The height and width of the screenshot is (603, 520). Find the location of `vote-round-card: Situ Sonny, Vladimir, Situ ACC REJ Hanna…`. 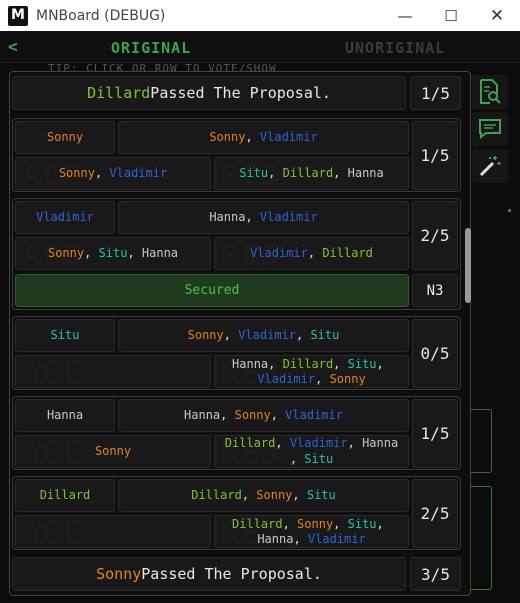

vote-round-card: Situ Sonny, Vladimir, Situ ACC REJ Hanna… is located at coordinates (236, 353).